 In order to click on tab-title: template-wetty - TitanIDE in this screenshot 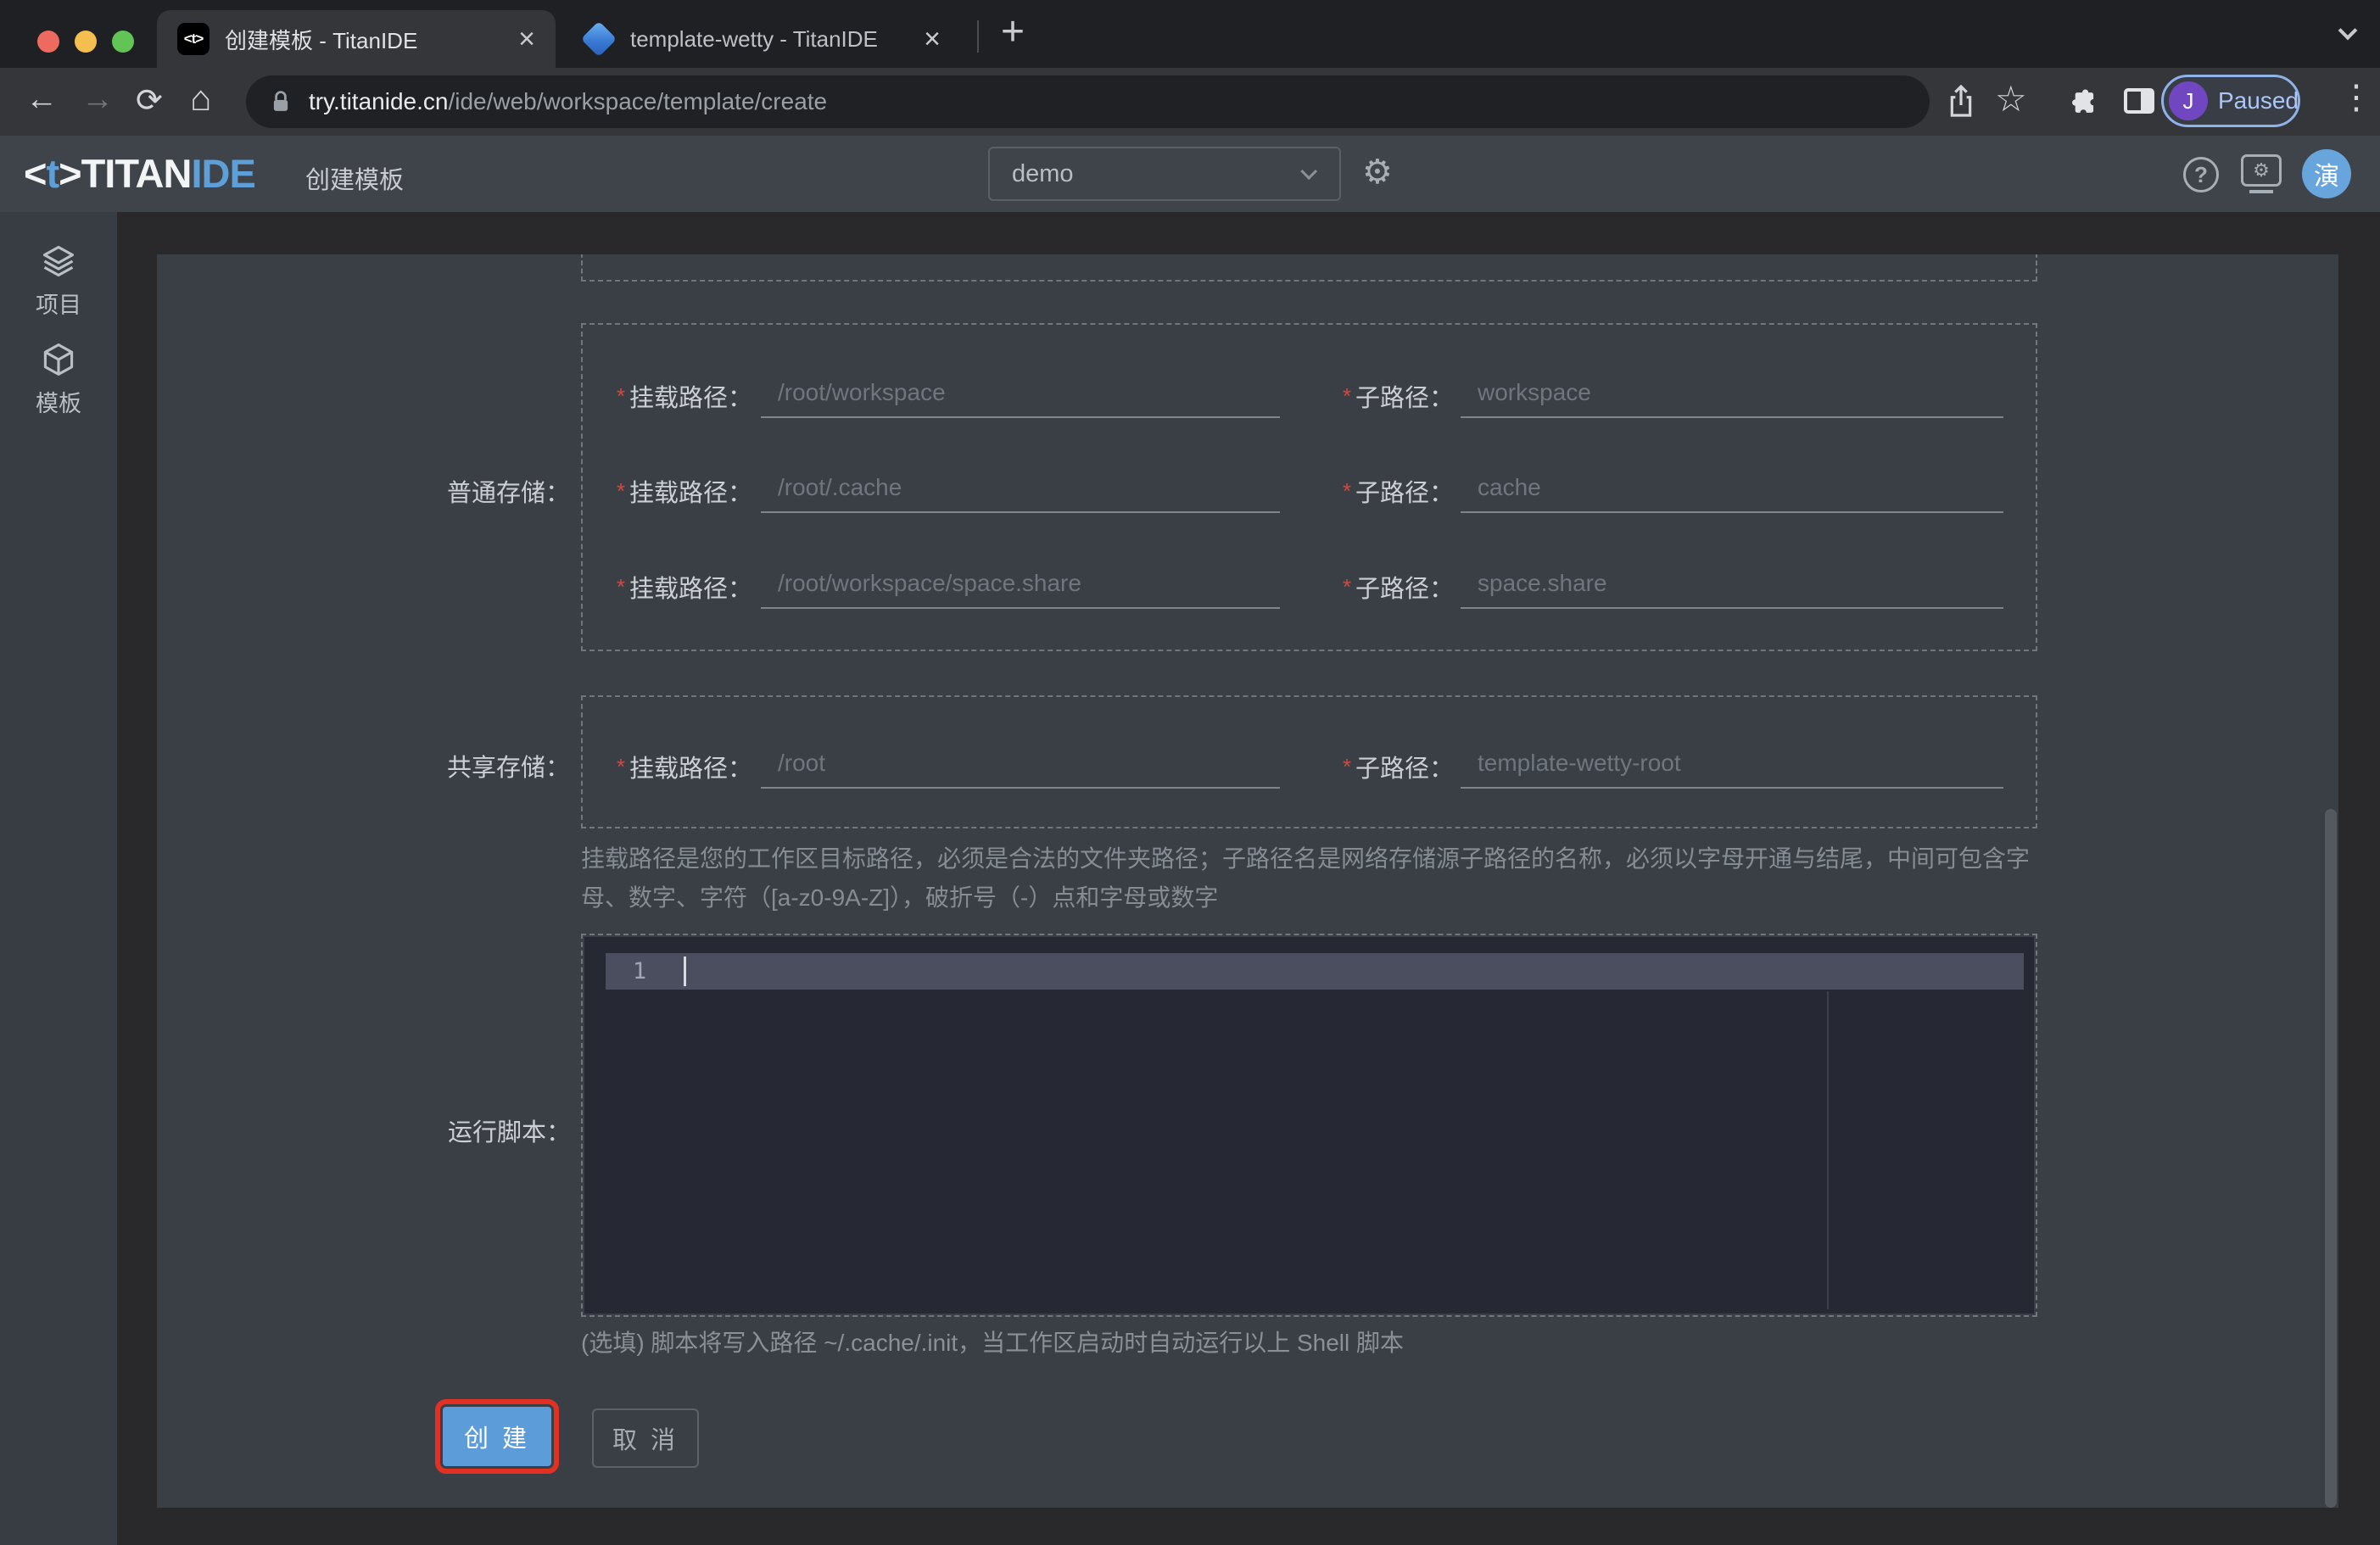, I will do `click(754, 38)`.